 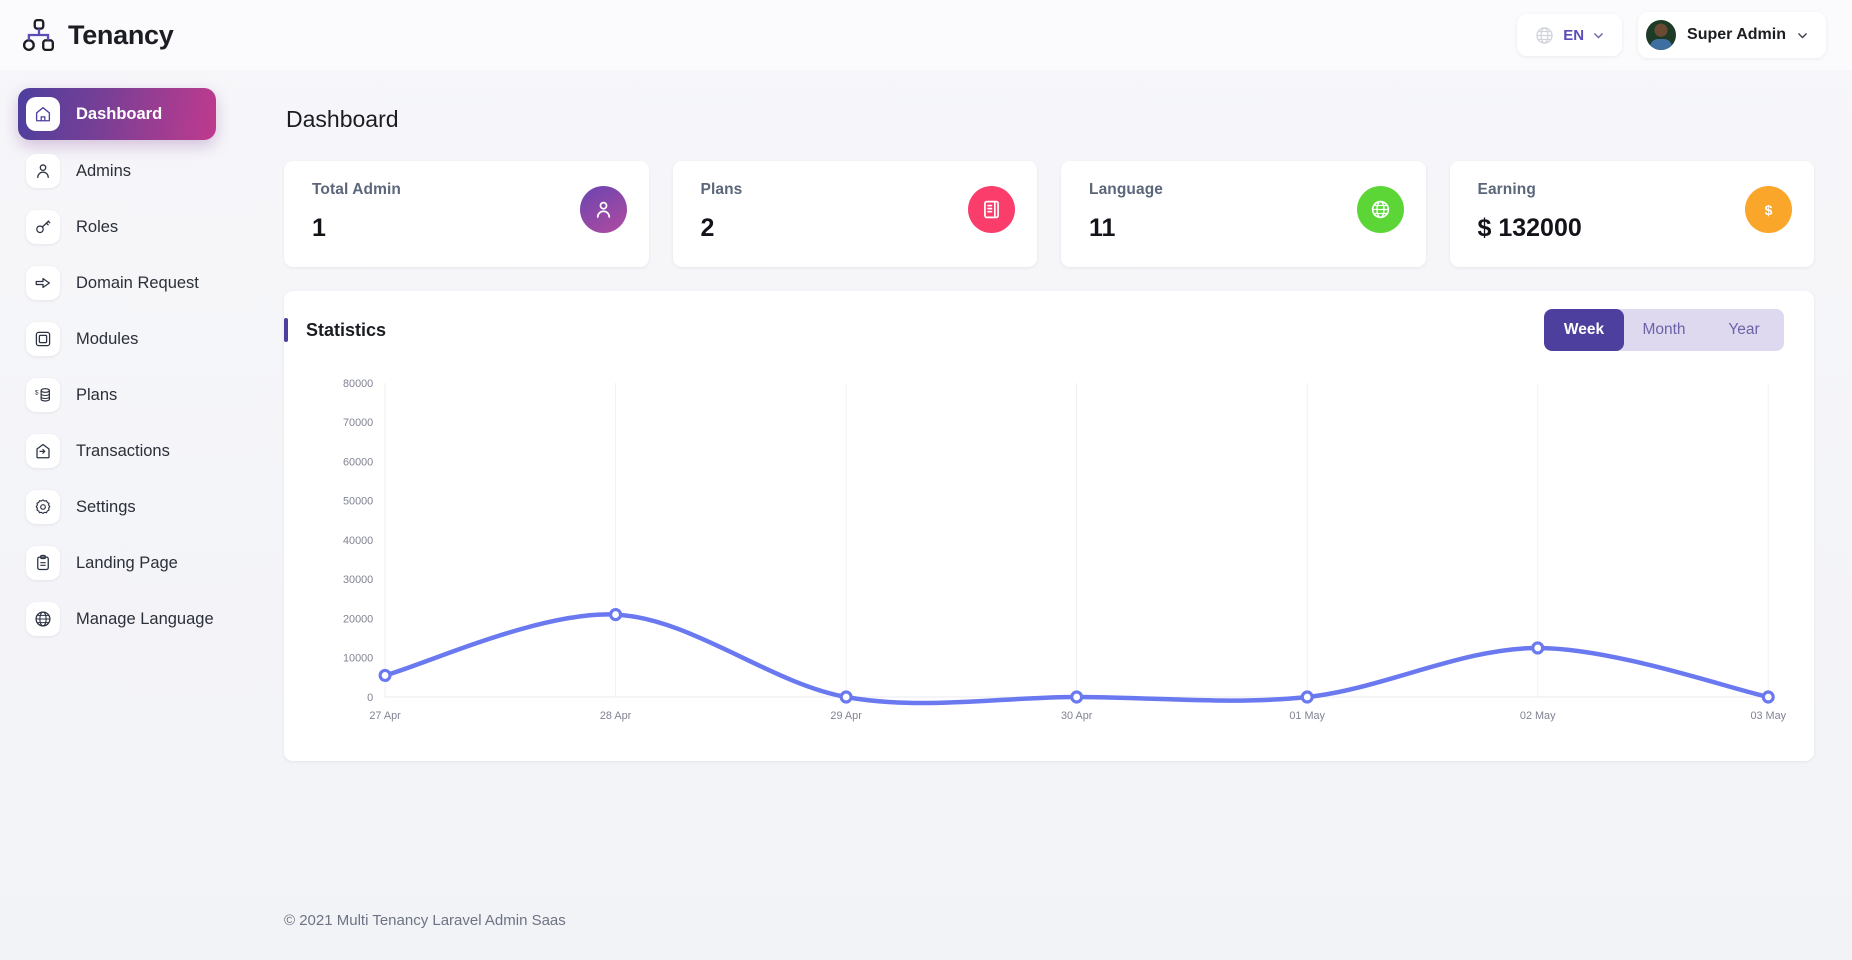 I want to click on stat-card-texts: Earning $ 132000, so click(x=1530, y=224).